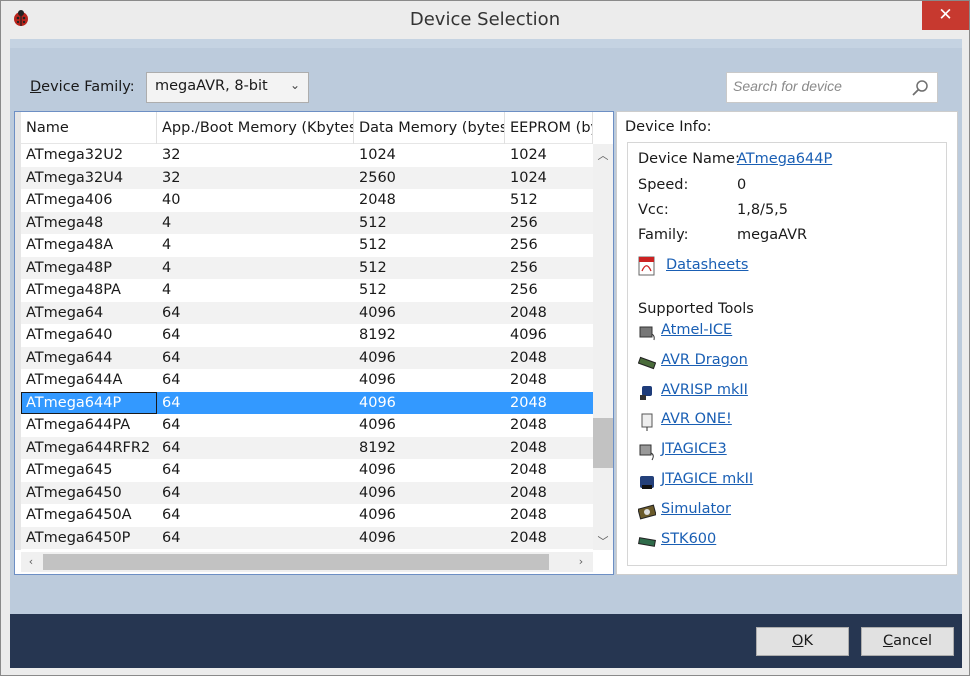  What do you see at coordinates (688, 539) in the screenshot?
I see `tool-link: STK600` at bounding box center [688, 539].